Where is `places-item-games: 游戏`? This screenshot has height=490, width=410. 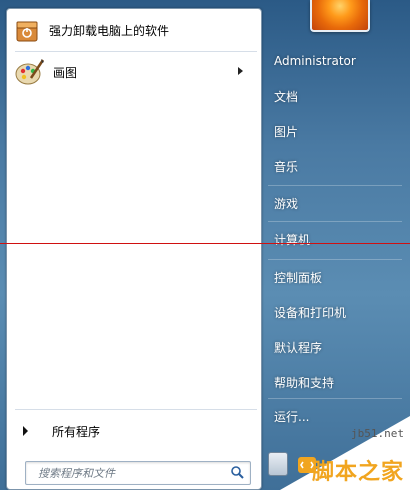
places-item-games: 游戏 is located at coordinates (334, 203).